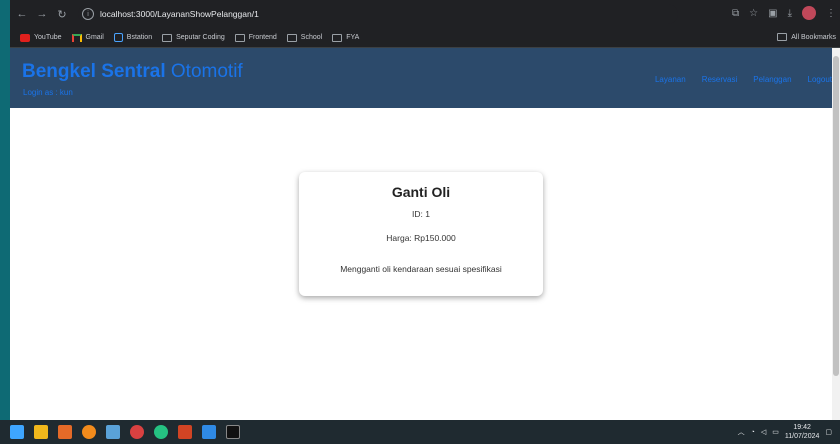 The width and height of the screenshot is (840, 444). I want to click on brand-logo: Bengkel Sentral Otomotif, so click(132, 72).